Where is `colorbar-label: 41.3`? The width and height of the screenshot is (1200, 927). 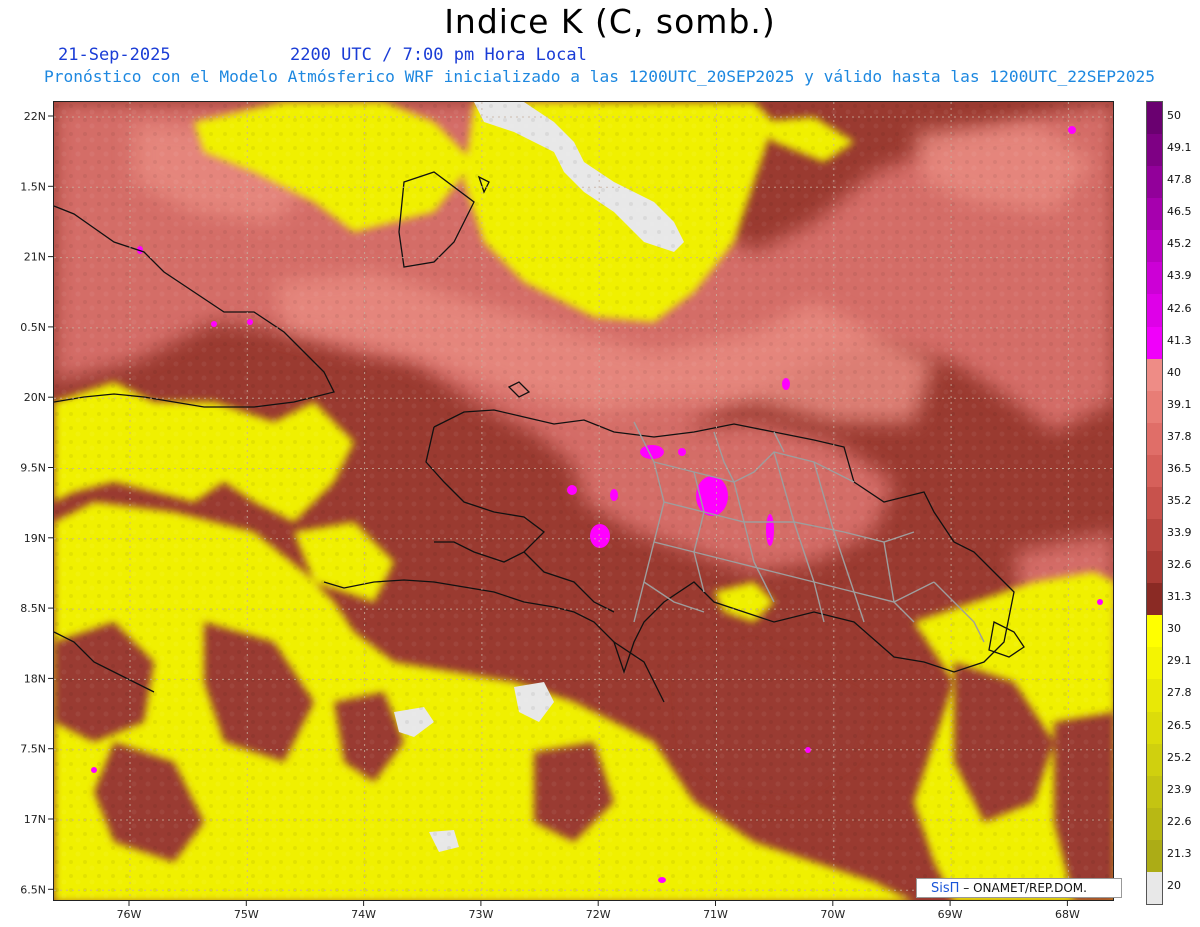 colorbar-label: 41.3 is located at coordinates (1179, 340).